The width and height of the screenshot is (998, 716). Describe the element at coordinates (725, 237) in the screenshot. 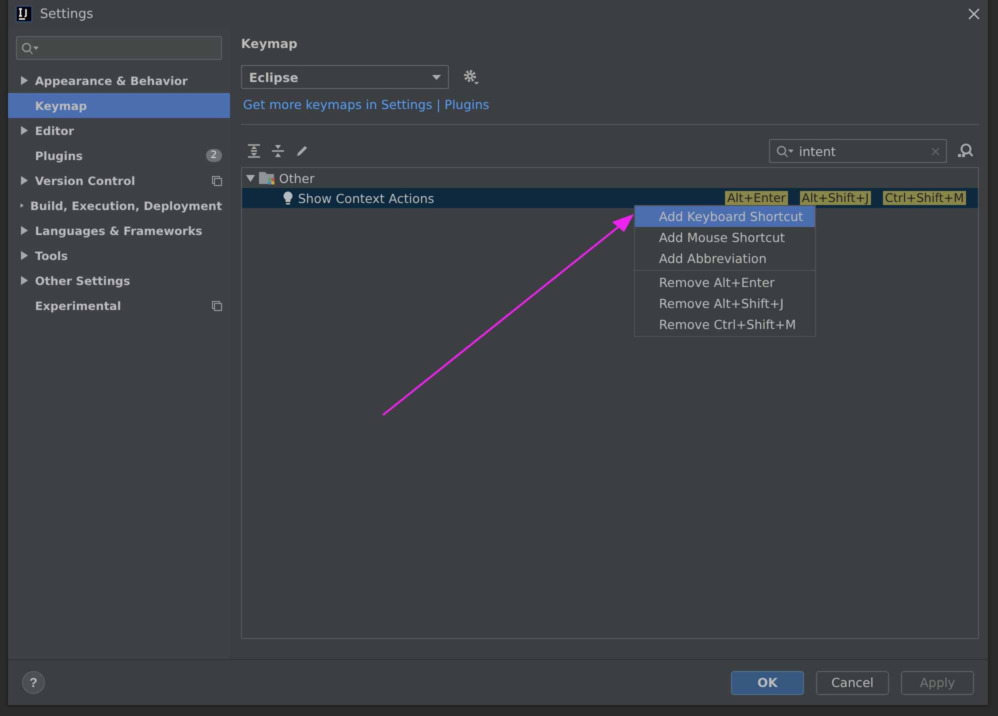

I see `menu-item: Add Mouse Shortcut` at that location.